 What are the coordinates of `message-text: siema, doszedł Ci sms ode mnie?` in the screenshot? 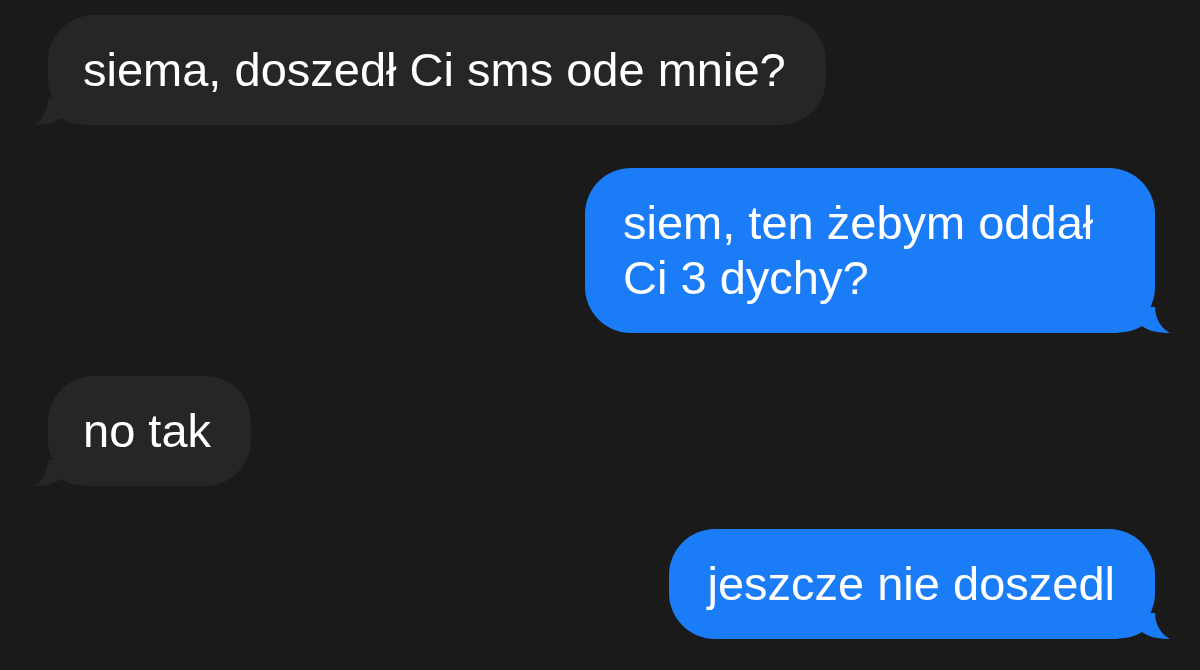 It's located at (434, 69).